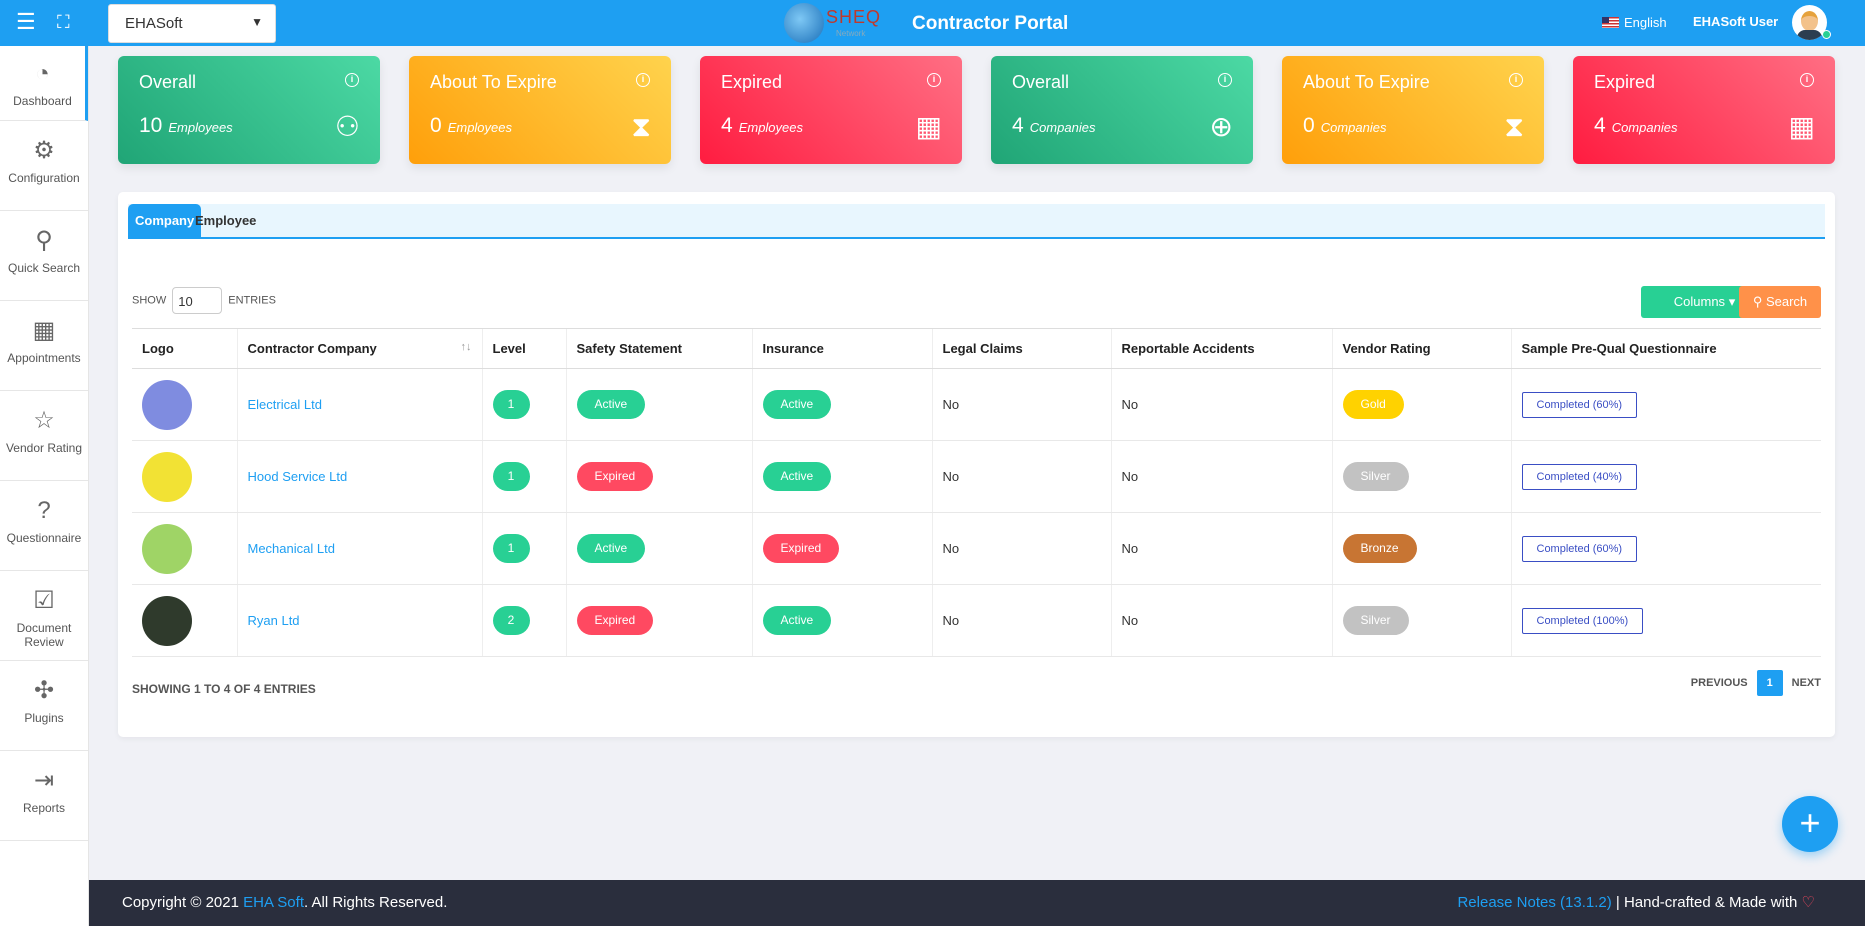  I want to click on sidebar-item-appointments: ▦ Appointments, so click(44, 346).